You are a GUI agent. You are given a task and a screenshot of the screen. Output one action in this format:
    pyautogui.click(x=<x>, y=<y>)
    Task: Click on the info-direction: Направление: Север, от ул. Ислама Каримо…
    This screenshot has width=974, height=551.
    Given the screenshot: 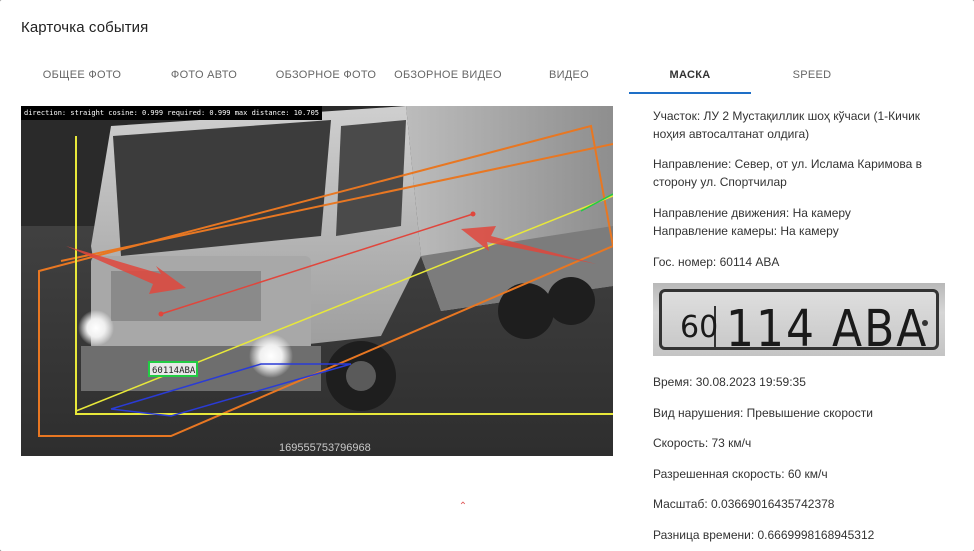 What is the action you would take?
    pyautogui.click(x=788, y=173)
    